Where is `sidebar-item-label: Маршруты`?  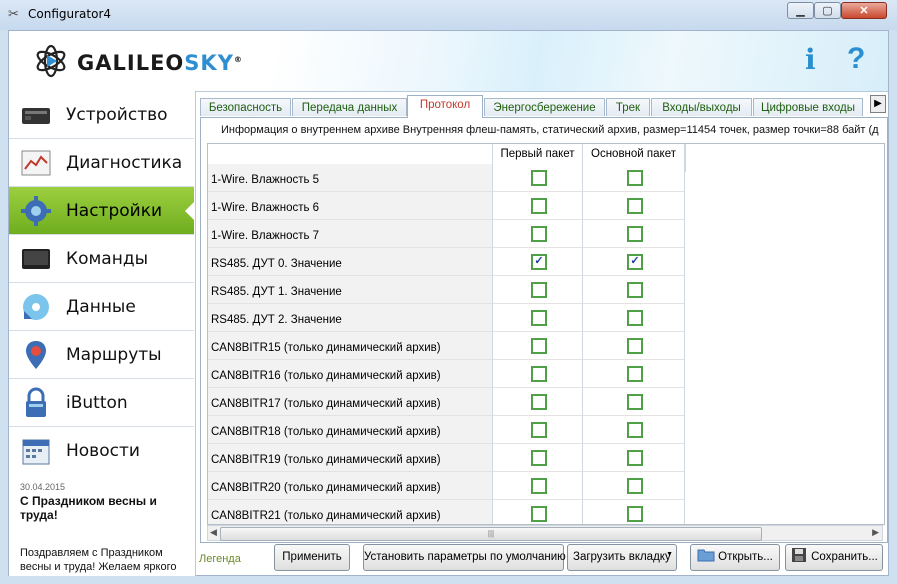 sidebar-item-label: Маршруты is located at coordinates (114, 355).